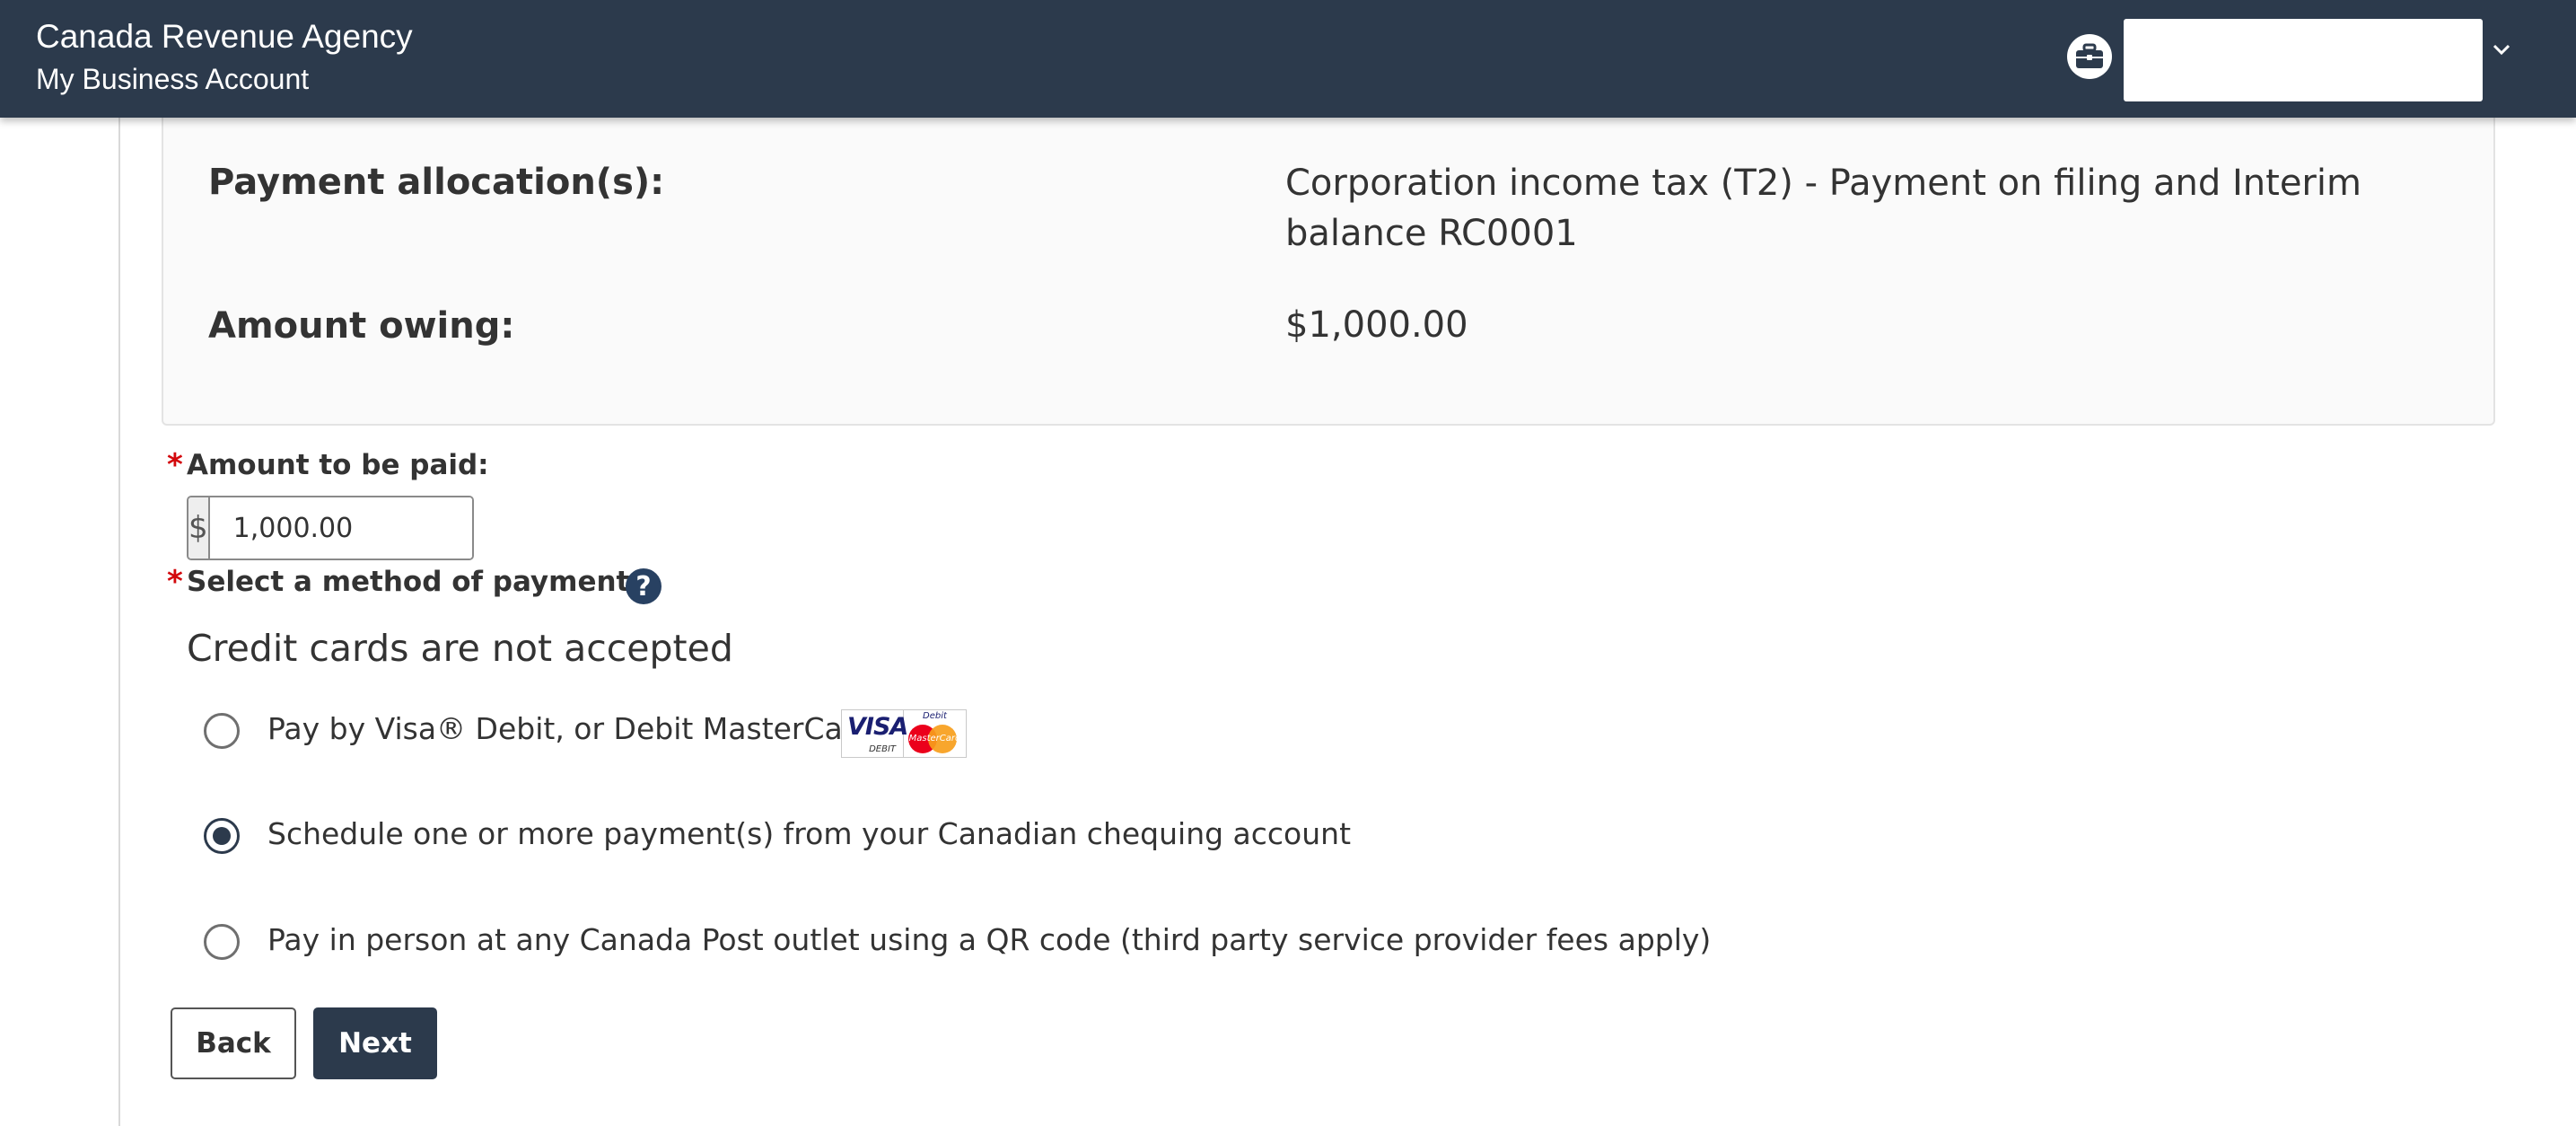 This screenshot has height=1126, width=2576. I want to click on briefcase-icon-svg, so click(2089, 55).